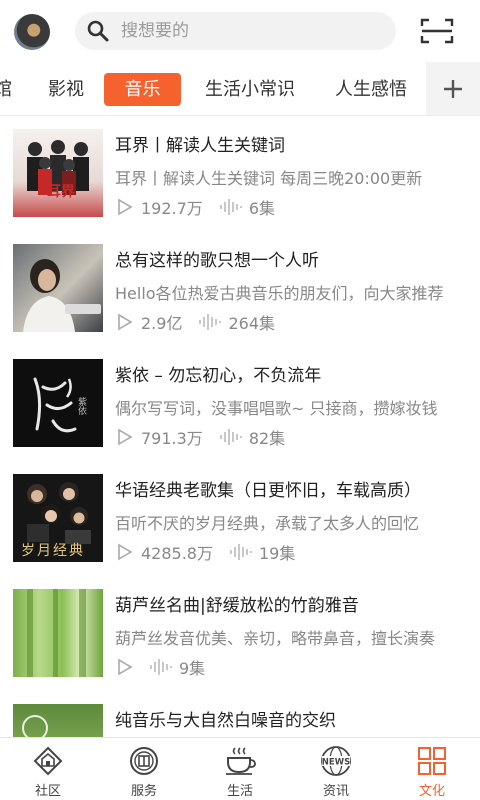 This screenshot has height=800, width=480. Describe the element at coordinates (98, 31) in the screenshot. I see `search-icon` at that location.